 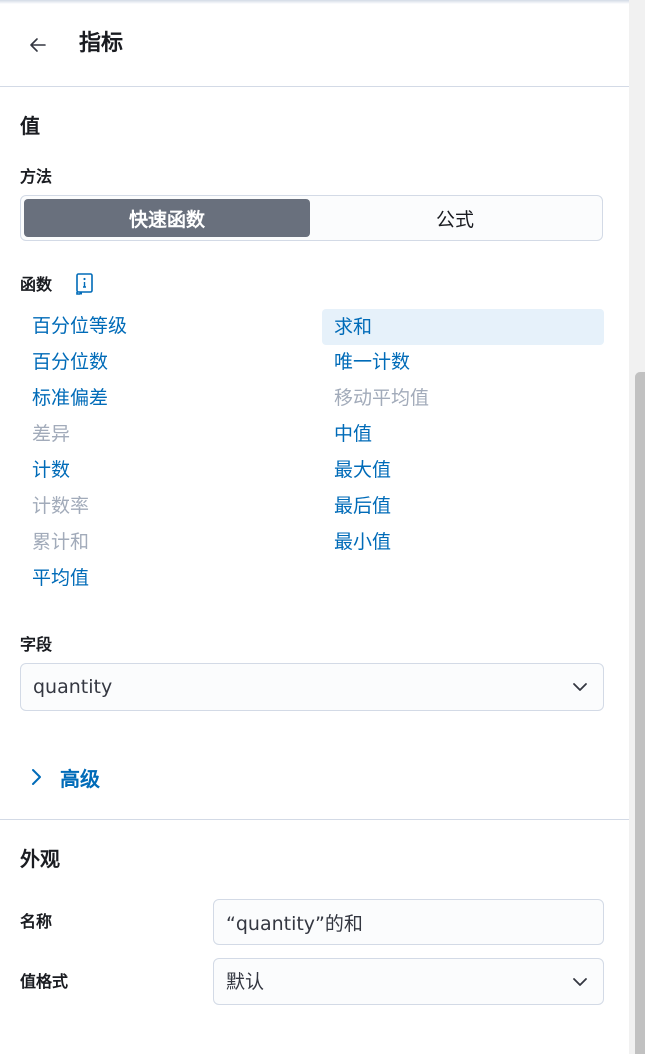 I want to click on function-moving-average: 移动平均值, so click(x=382, y=398).